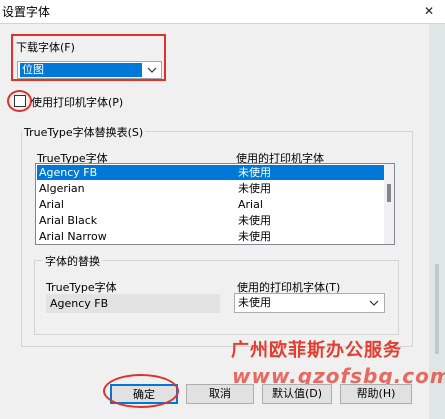  What do you see at coordinates (309, 303) in the screenshot?
I see `printer-font-select: 未使用` at bounding box center [309, 303].